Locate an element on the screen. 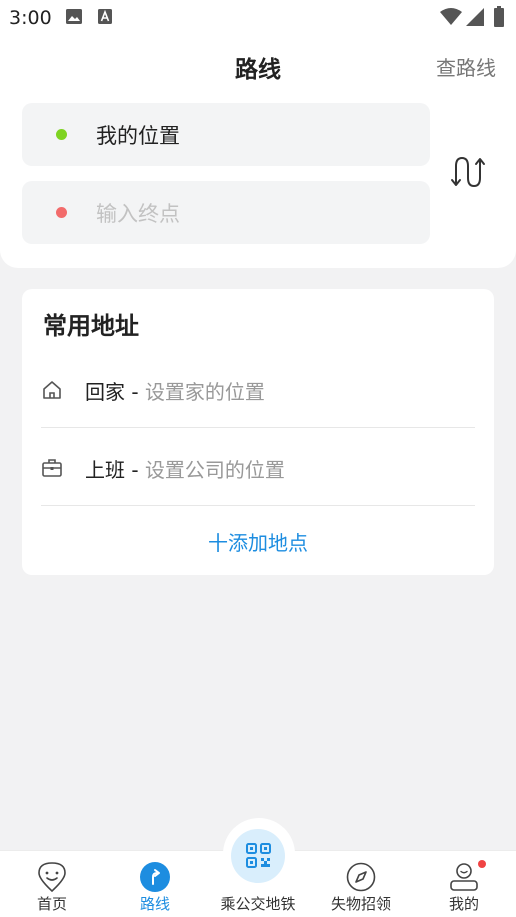  address-name-home: 回家 is located at coordinates (105, 392).